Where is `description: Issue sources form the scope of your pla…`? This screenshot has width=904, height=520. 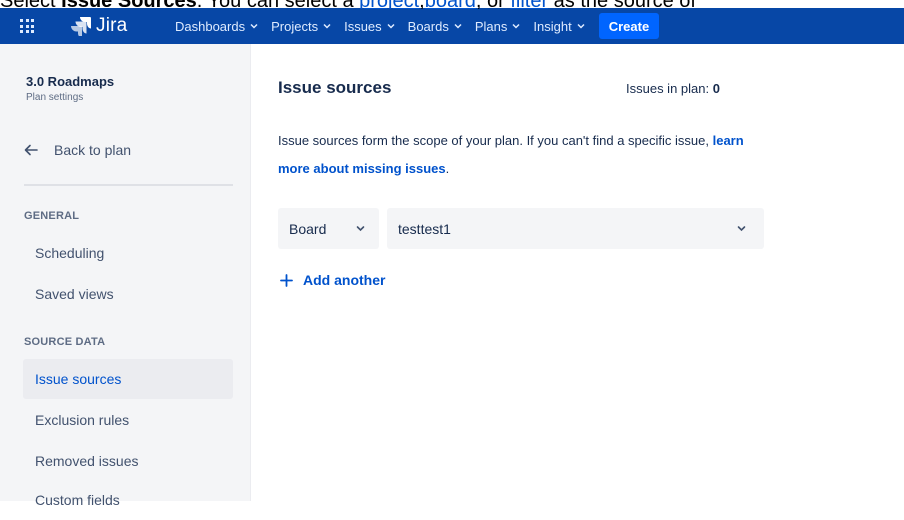
description: Issue sources form the scope of your pla… is located at coordinates (518, 155).